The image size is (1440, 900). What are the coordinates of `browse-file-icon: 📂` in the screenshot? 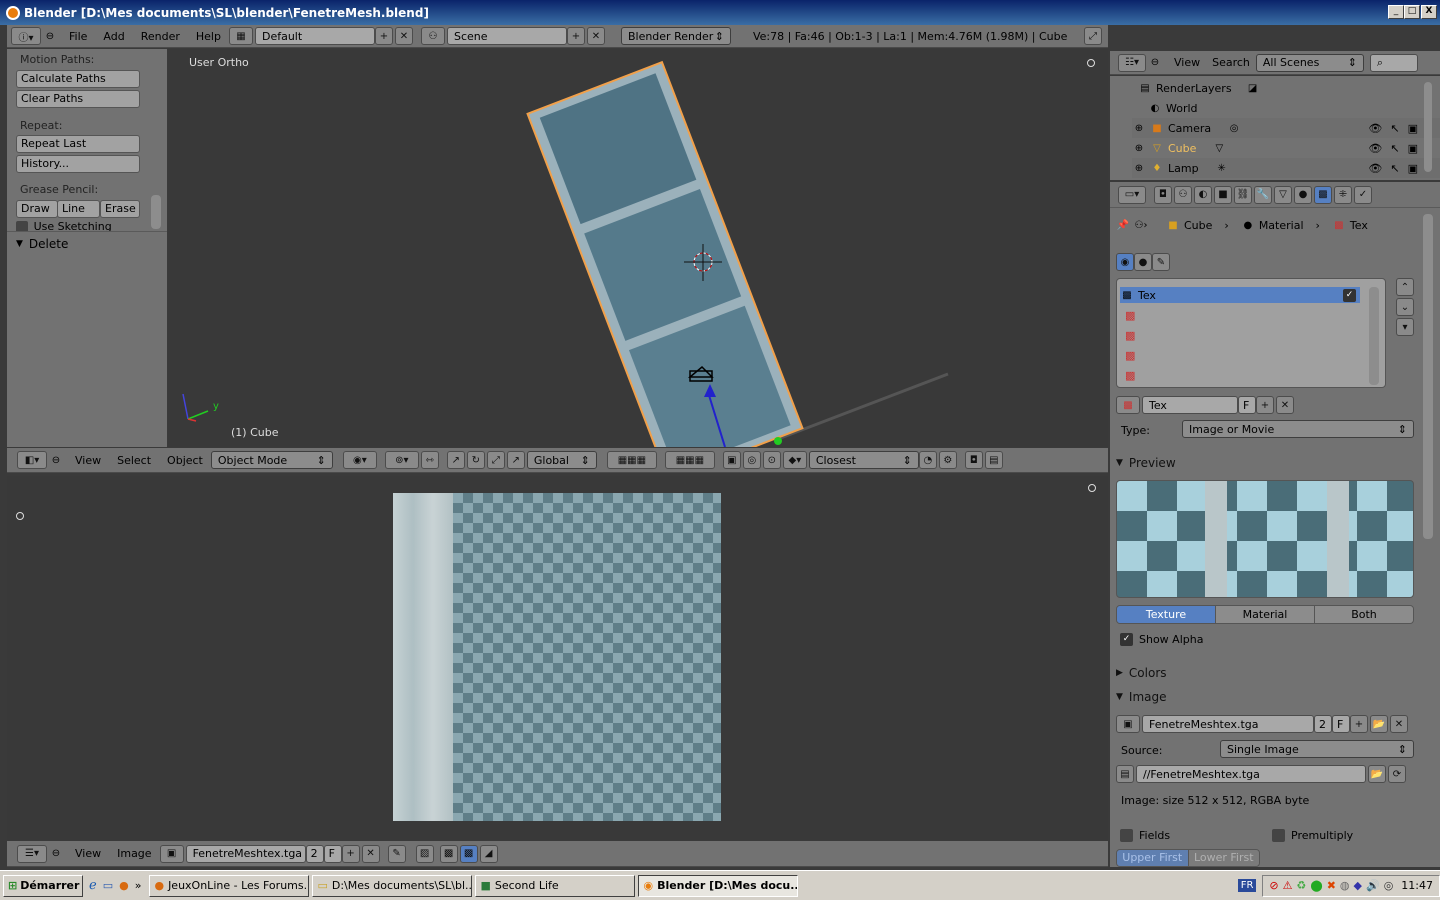 It's located at (1377, 774).